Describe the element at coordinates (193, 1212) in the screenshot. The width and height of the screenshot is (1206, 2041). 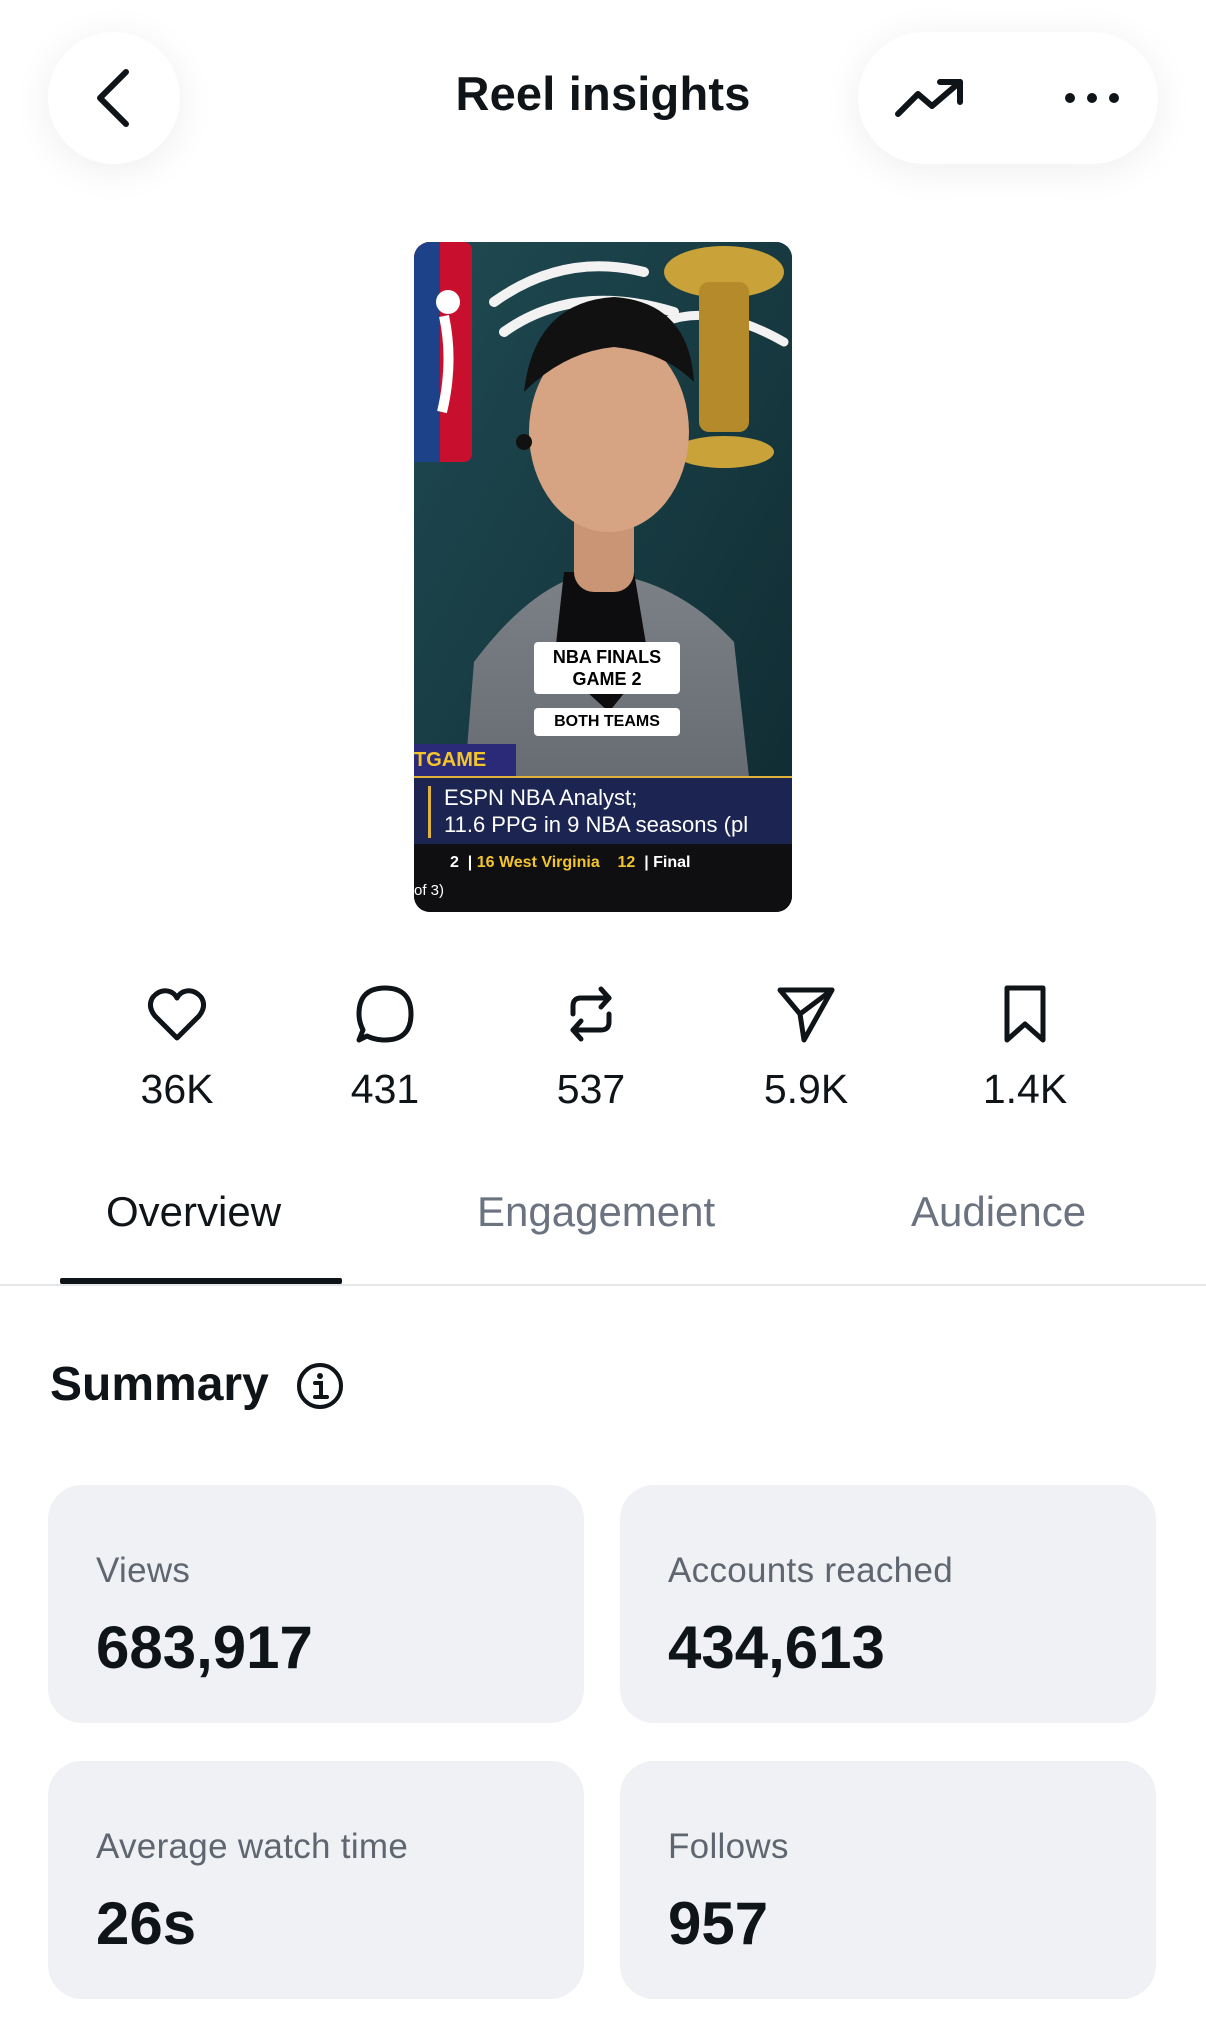
I see `tab-overview: Overview` at that location.